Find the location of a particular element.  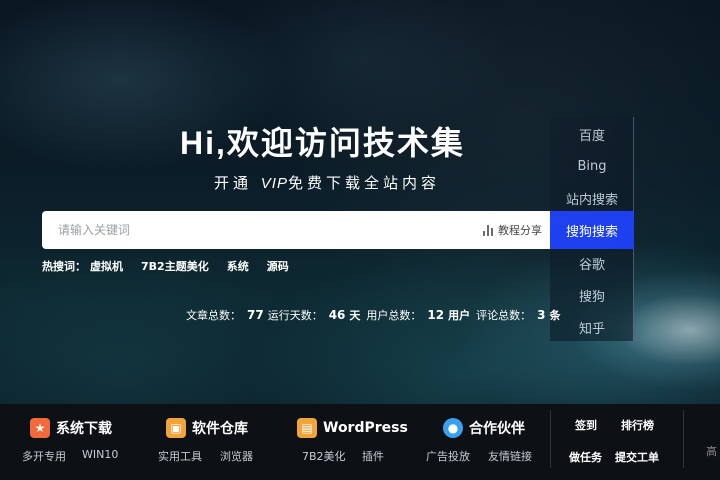

hero-subline: 开通 VIP免费下载全站内容 is located at coordinates (334, 182).